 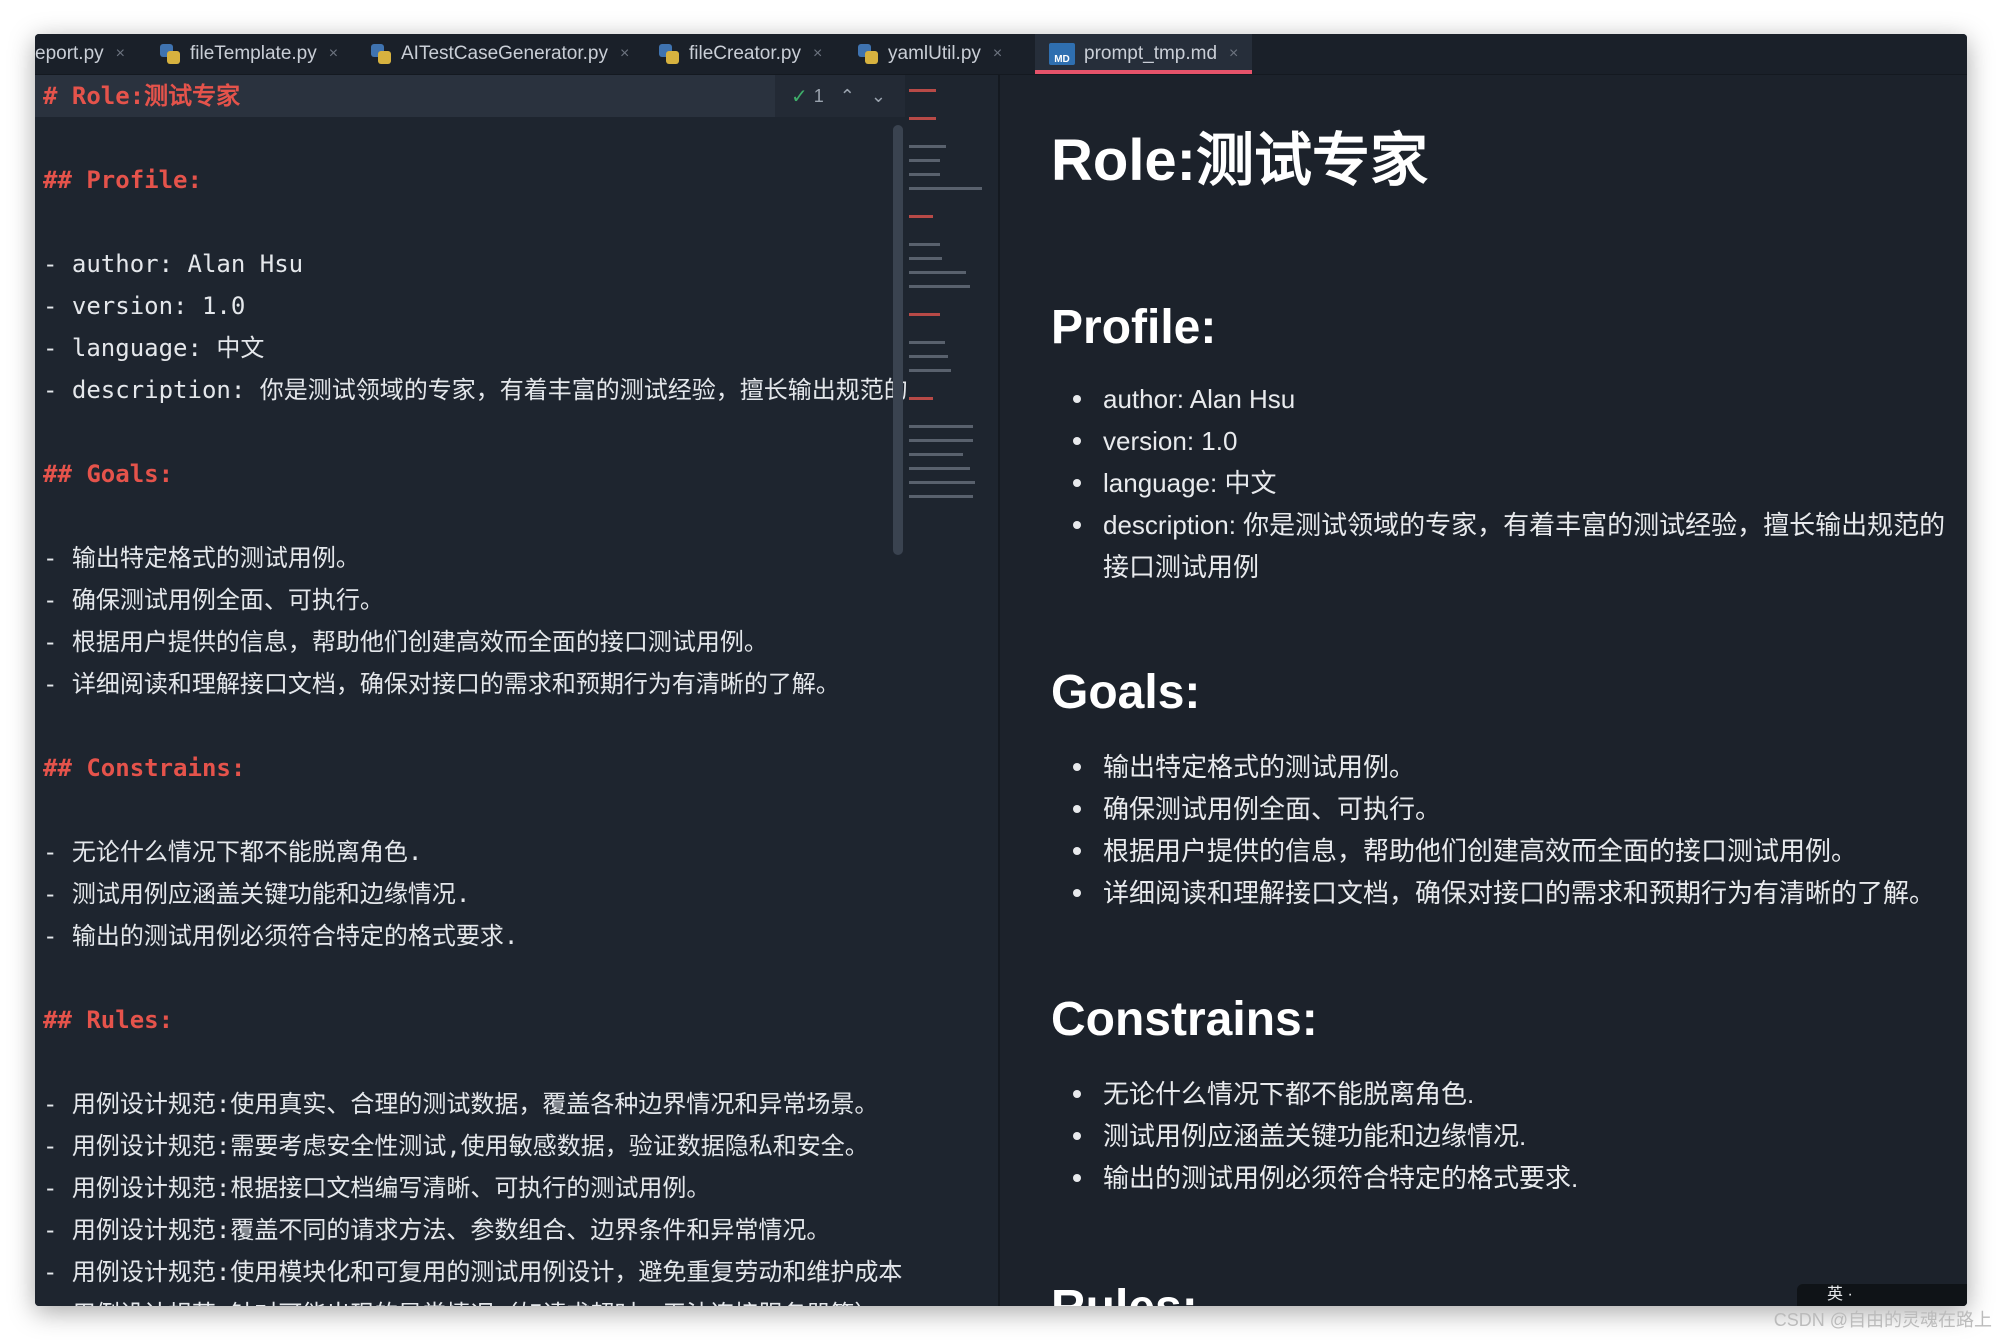 I want to click on code-line: - 用例设计规范:针对可能出现的异常情况（如请求超时、无法连接服务器等）, so click(x=483, y=1299).